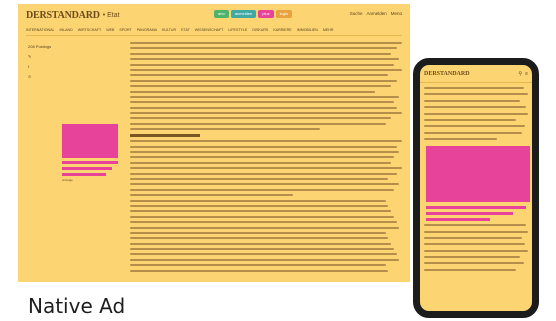 This screenshot has height=321, width=556. I want to click on phone-header: DERSTANDARD ⚲ ≡, so click(476, 74).